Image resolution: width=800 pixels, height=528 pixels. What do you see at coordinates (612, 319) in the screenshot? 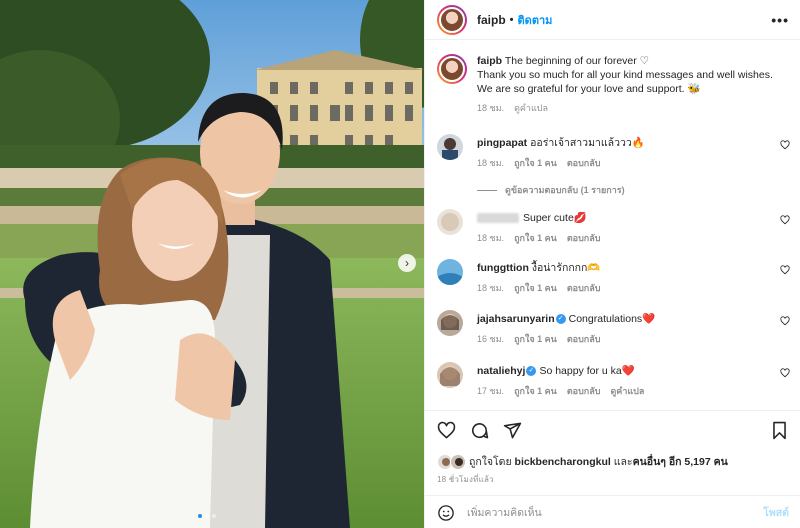
I see `comment-text: Congratulations❤️` at bounding box center [612, 319].